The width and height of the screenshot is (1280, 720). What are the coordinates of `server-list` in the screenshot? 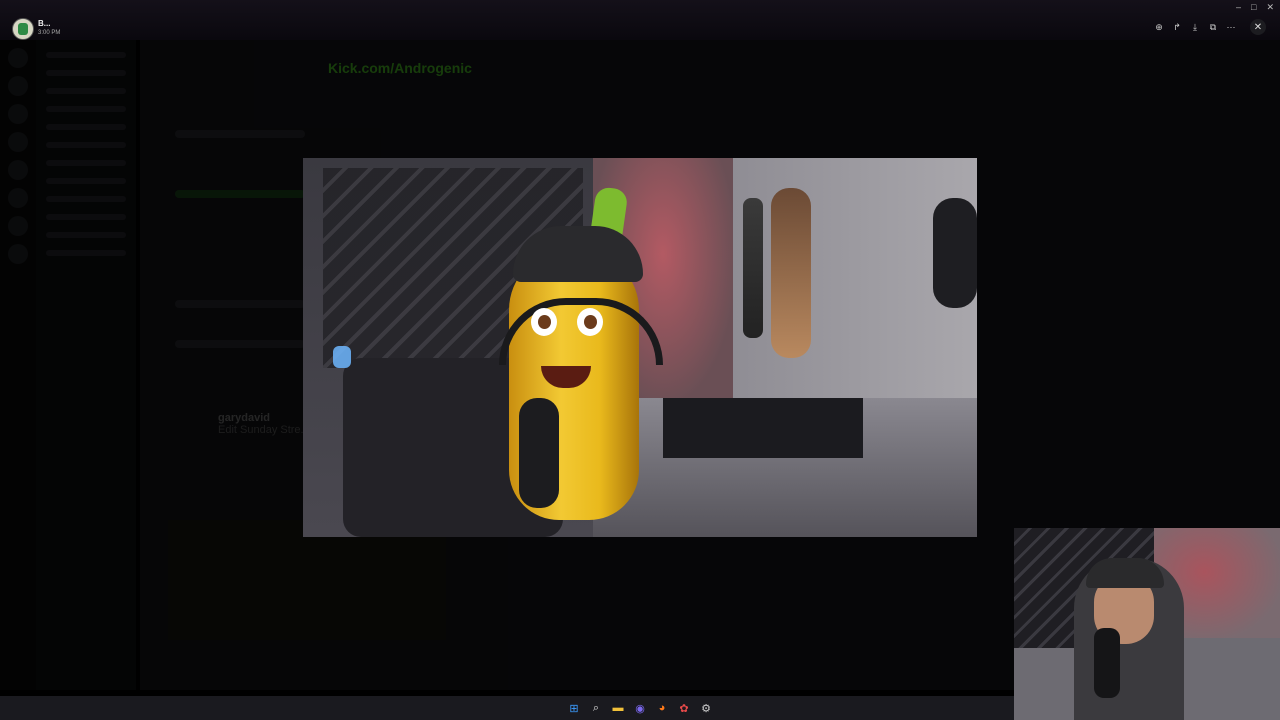 It's located at (18, 365).